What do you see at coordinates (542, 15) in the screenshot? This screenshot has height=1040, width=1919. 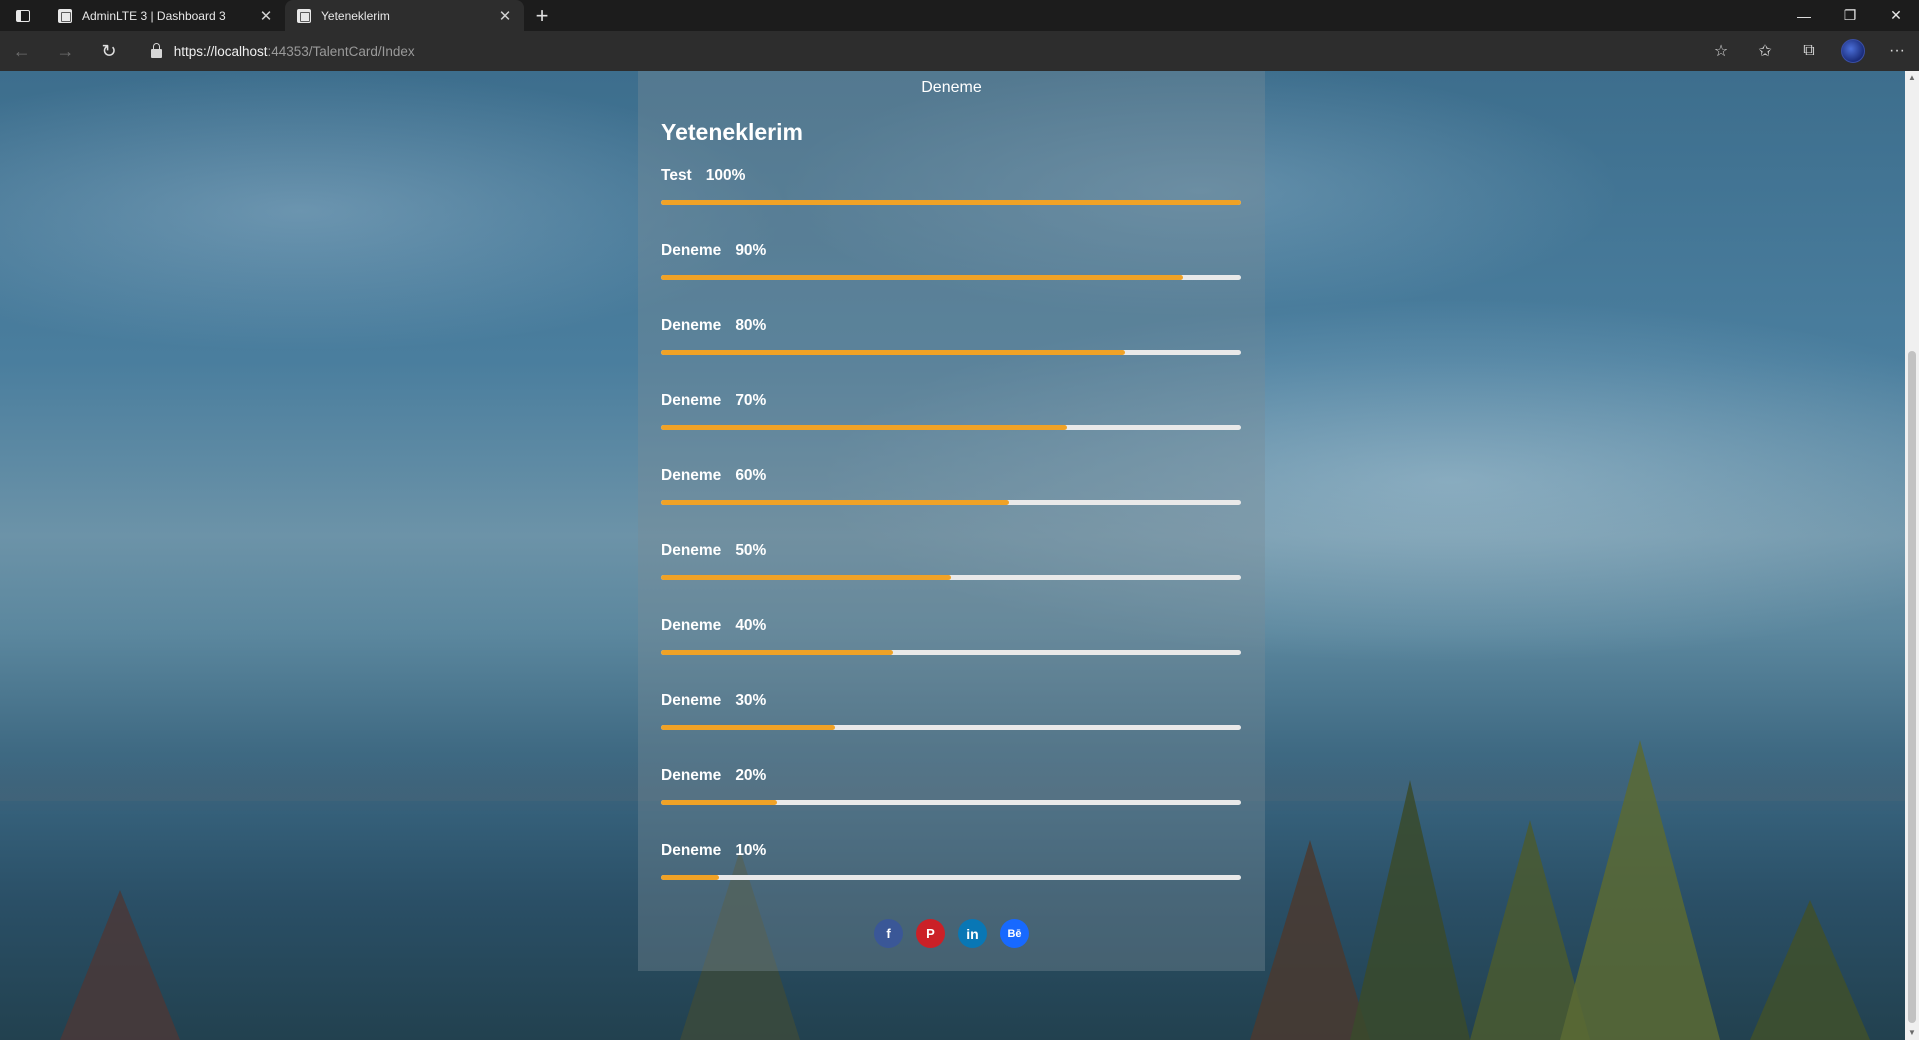 I see `new-tab-button: +` at bounding box center [542, 15].